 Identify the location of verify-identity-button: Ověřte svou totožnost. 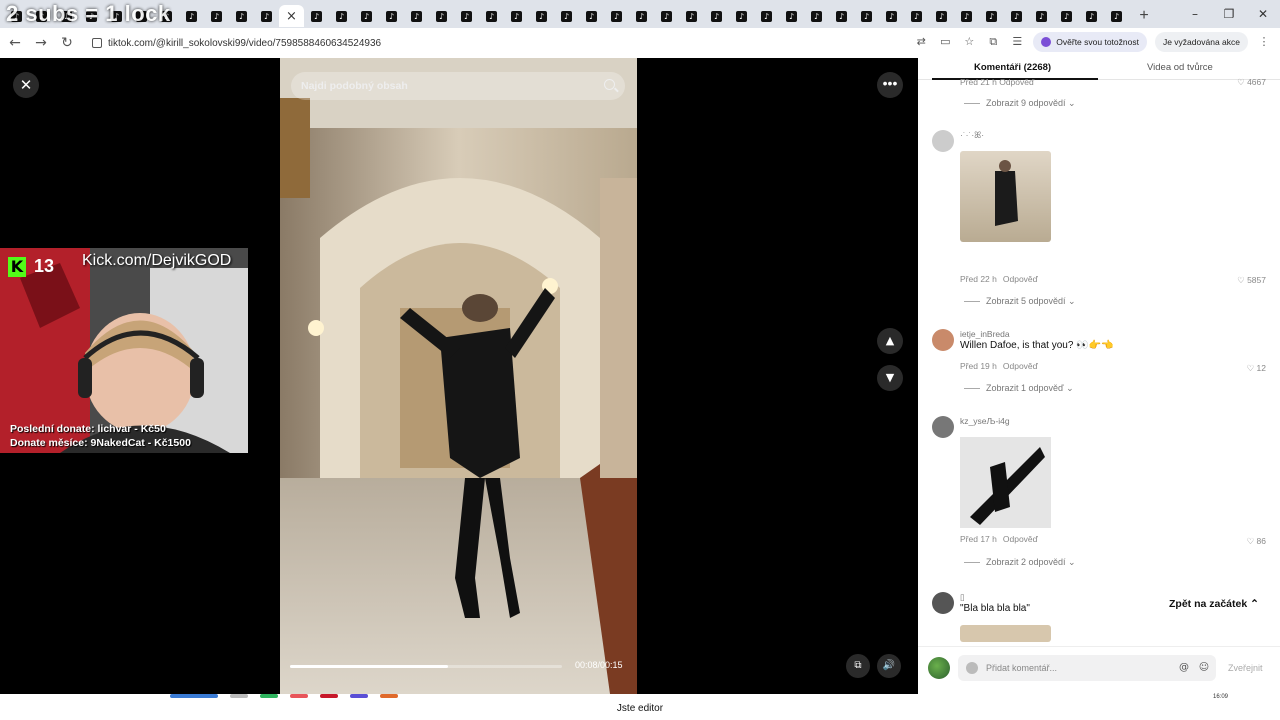
(1090, 42).